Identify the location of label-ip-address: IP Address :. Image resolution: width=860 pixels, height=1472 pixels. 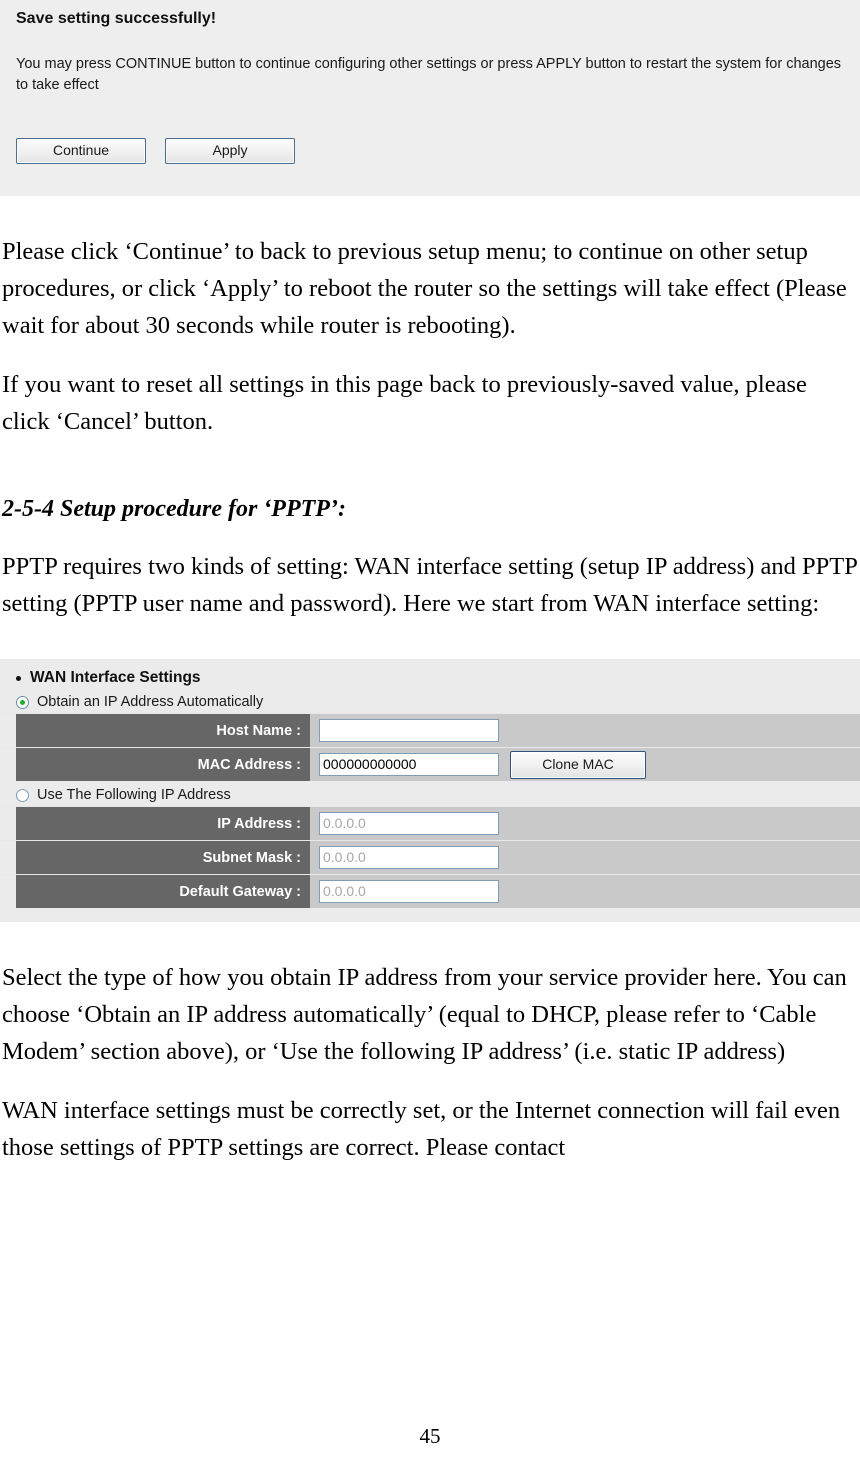
(155, 823).